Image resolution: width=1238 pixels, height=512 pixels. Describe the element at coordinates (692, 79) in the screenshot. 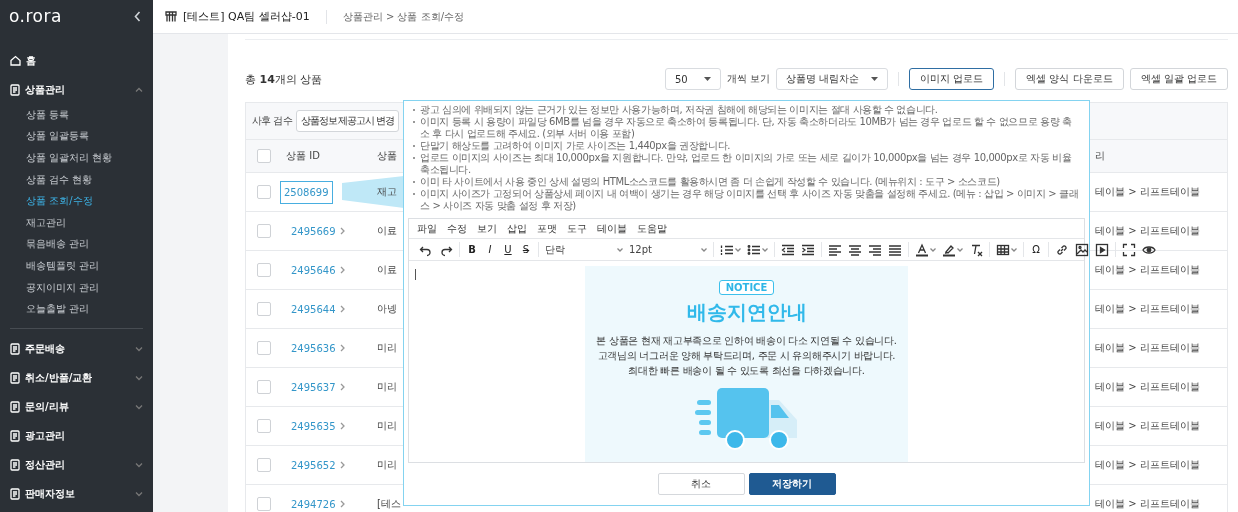

I see `page-size-dropdown: 50` at that location.